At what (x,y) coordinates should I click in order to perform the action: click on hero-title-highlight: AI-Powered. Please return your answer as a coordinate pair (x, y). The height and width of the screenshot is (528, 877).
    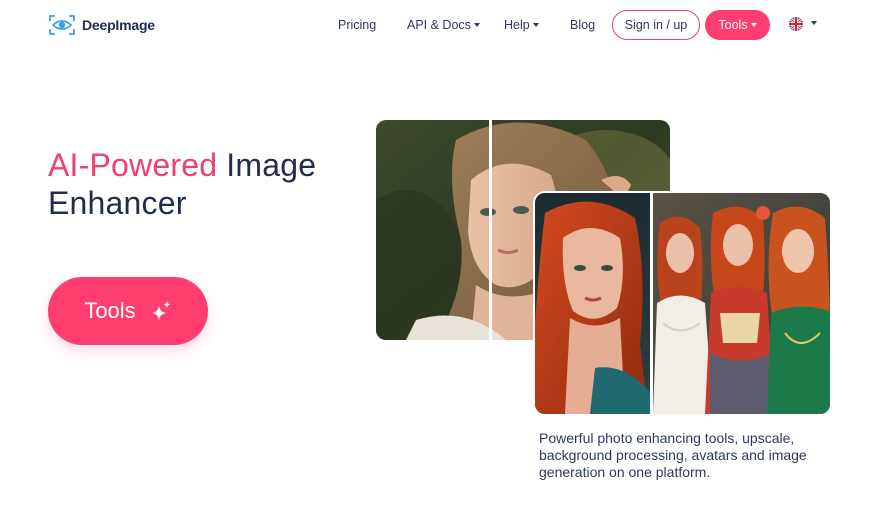
    Looking at the image, I should click on (133, 165).